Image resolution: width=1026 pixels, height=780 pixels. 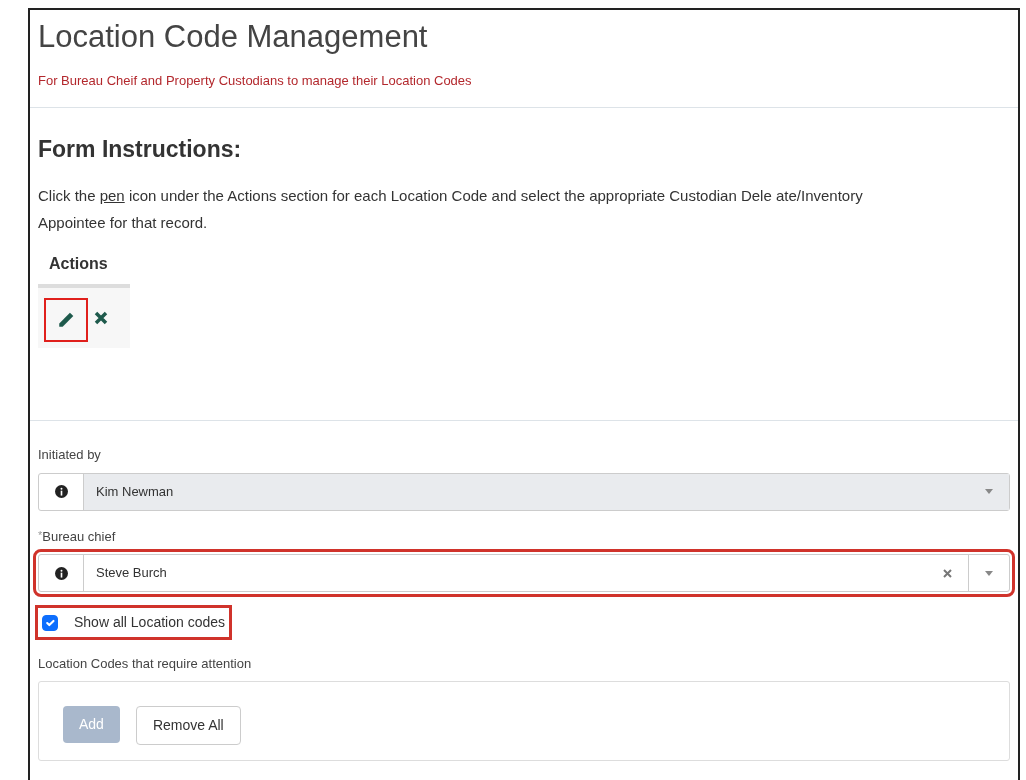 What do you see at coordinates (188, 726) in the screenshot?
I see `remove-all-button: Remove All` at bounding box center [188, 726].